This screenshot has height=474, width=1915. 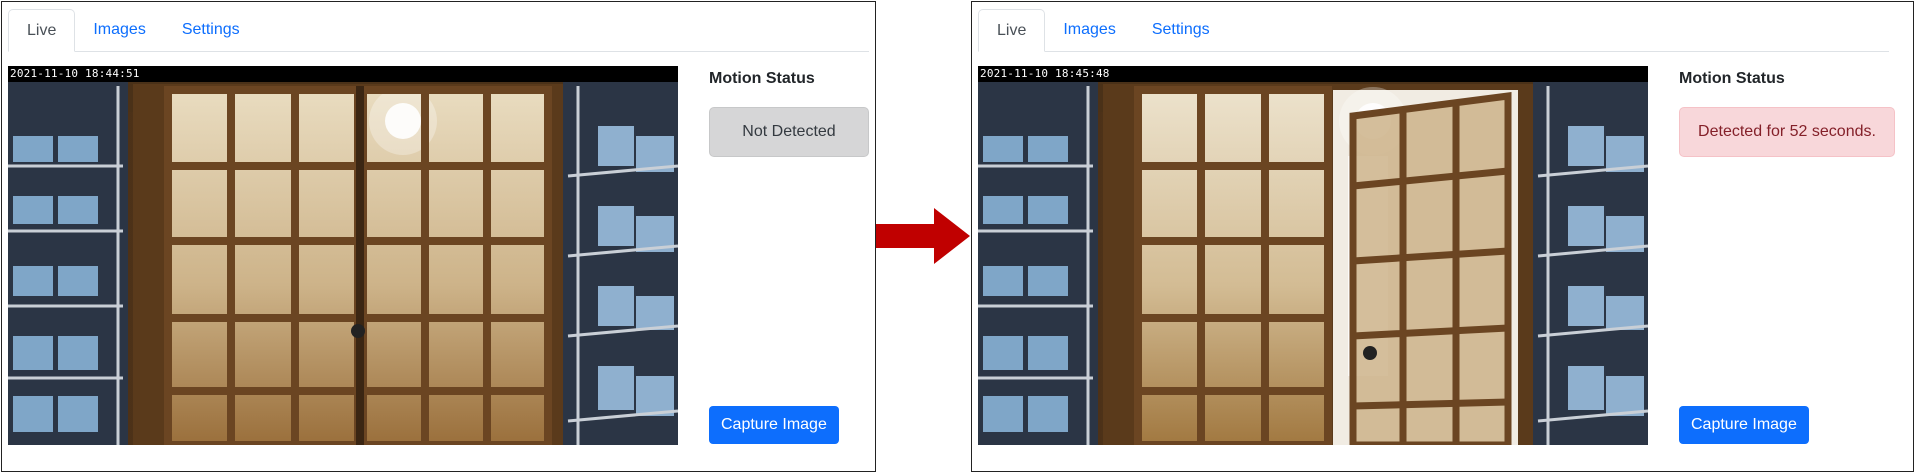 I want to click on motion-status-badge: Not Detected, so click(x=789, y=132).